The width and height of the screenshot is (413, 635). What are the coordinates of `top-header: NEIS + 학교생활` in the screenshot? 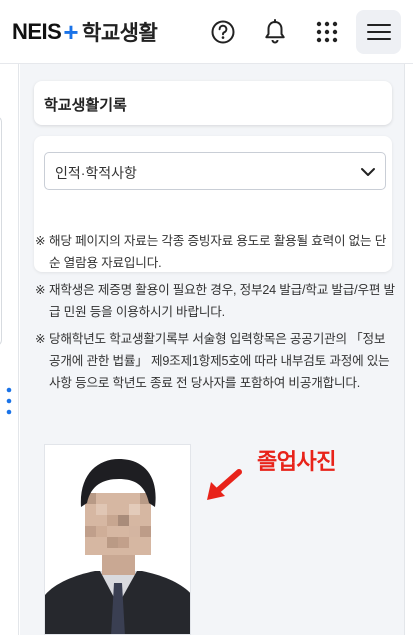 It's located at (206, 32).